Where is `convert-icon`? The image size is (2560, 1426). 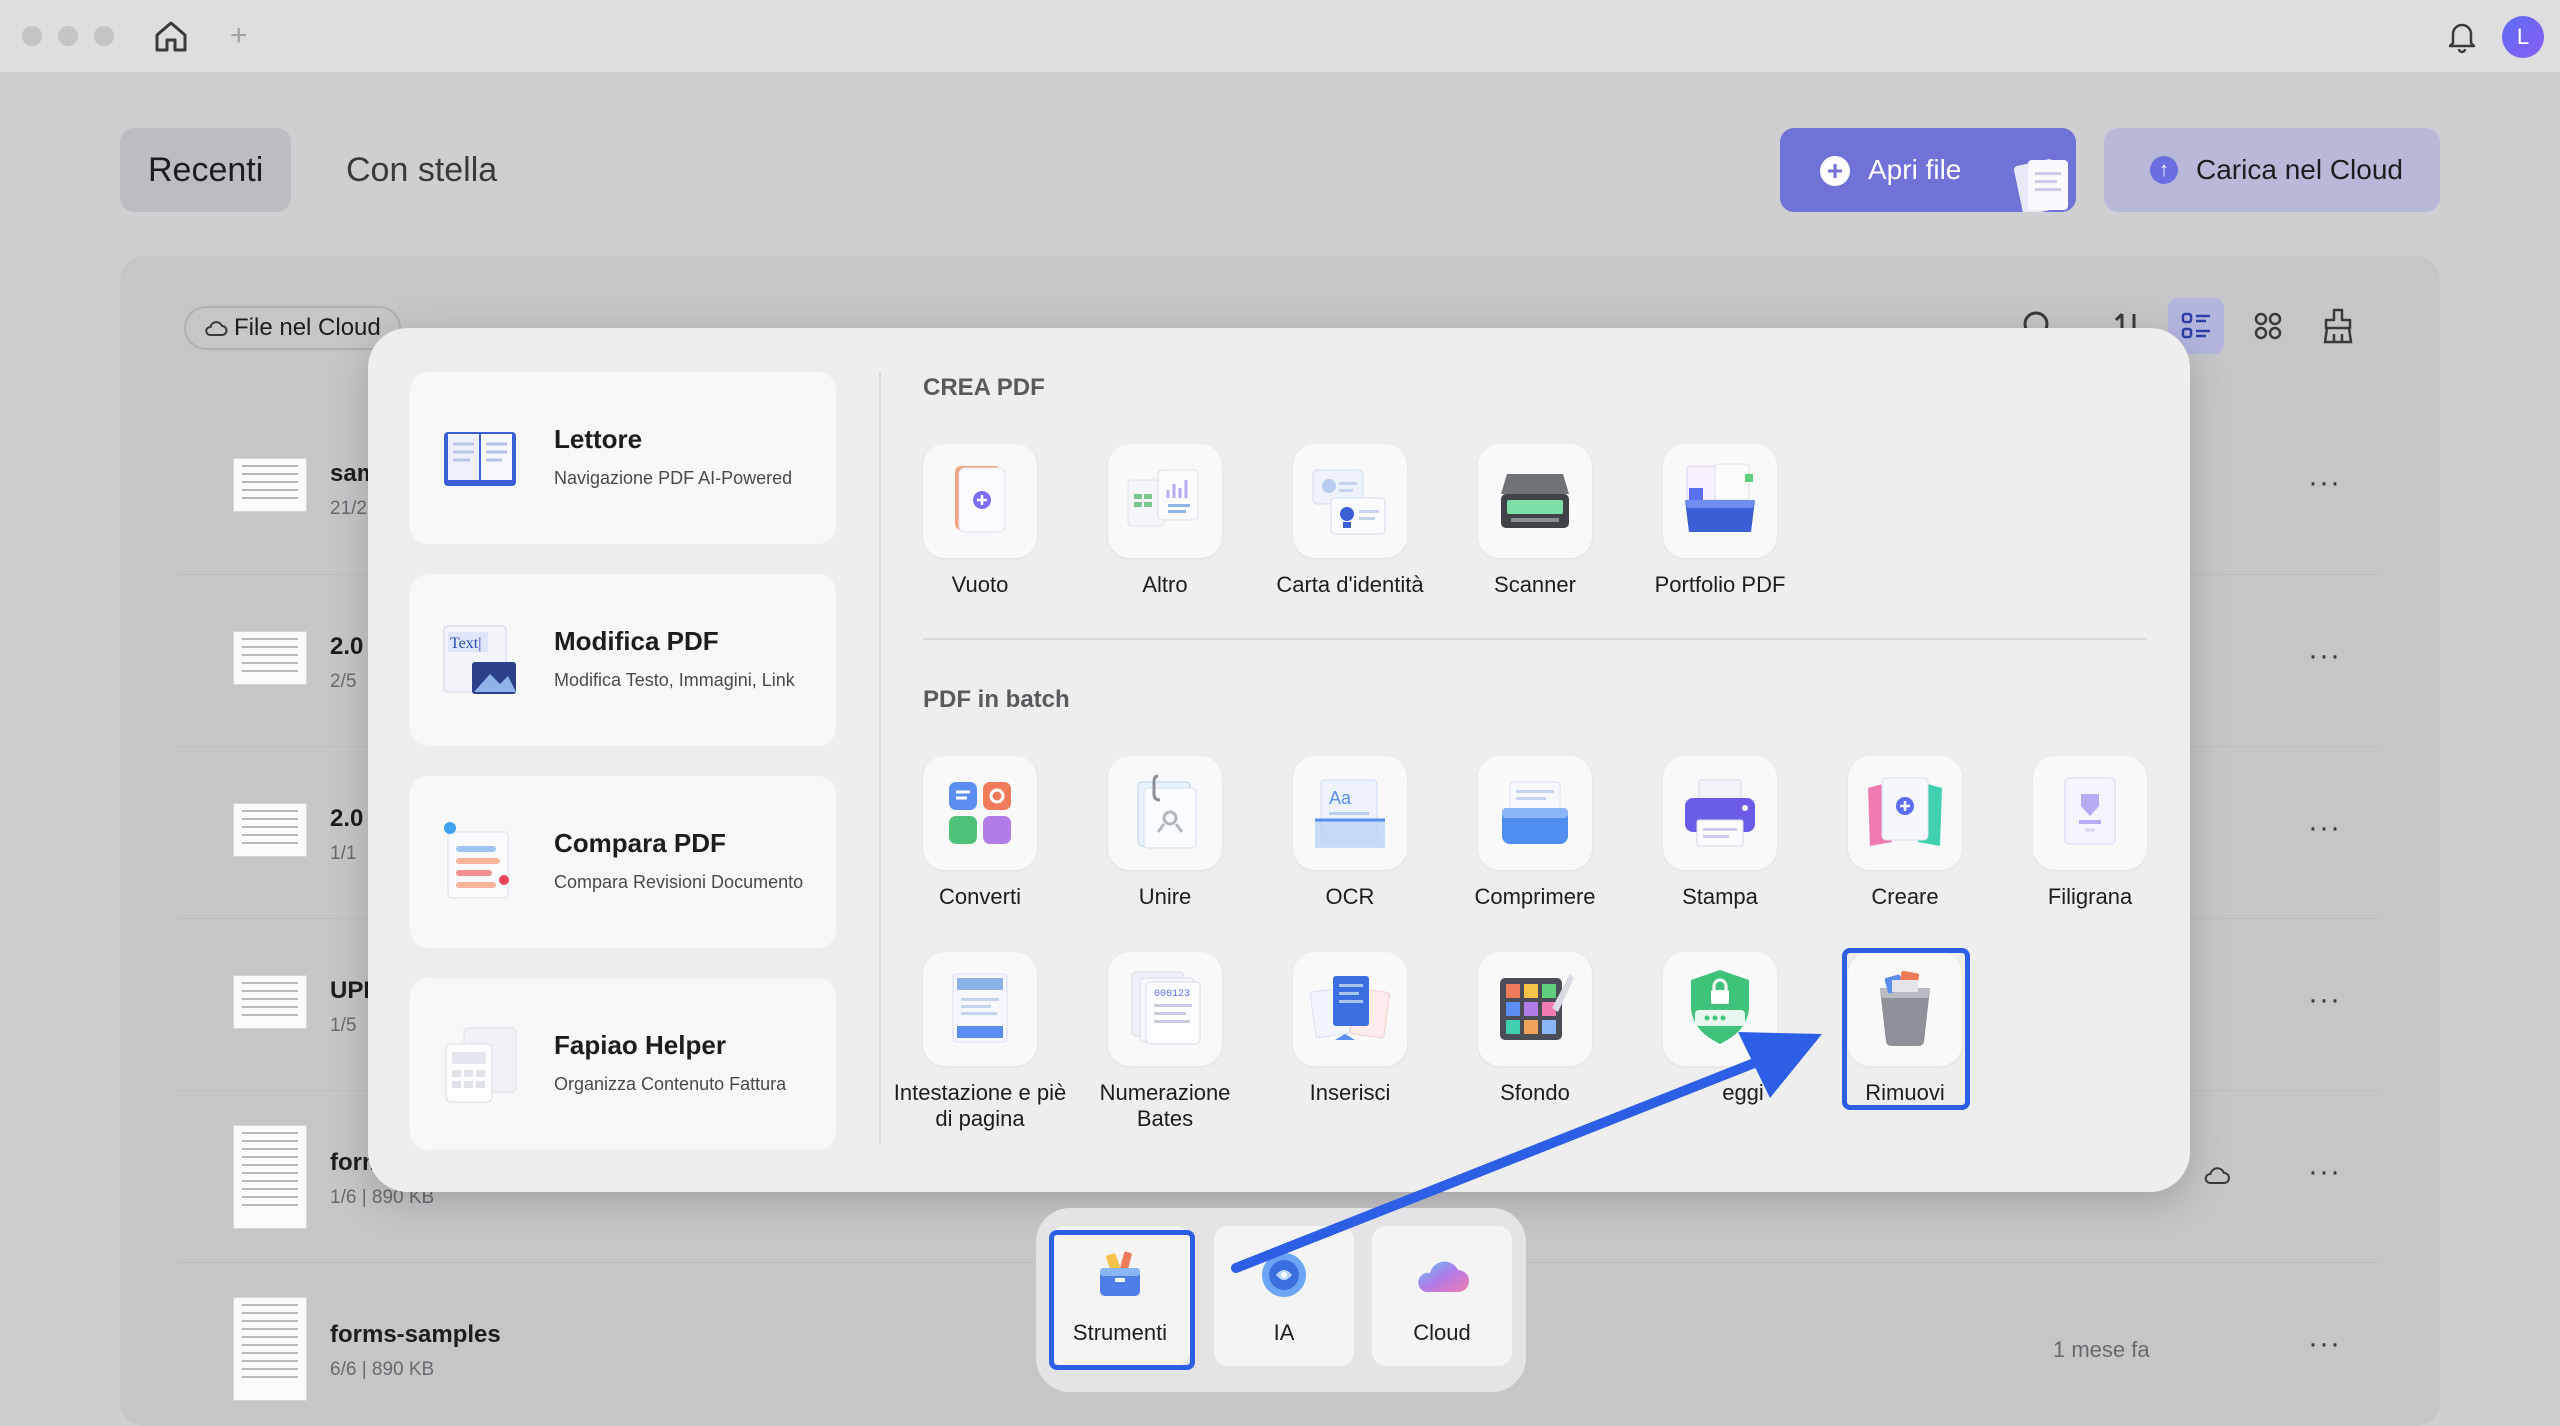
convert-icon is located at coordinates (980, 813).